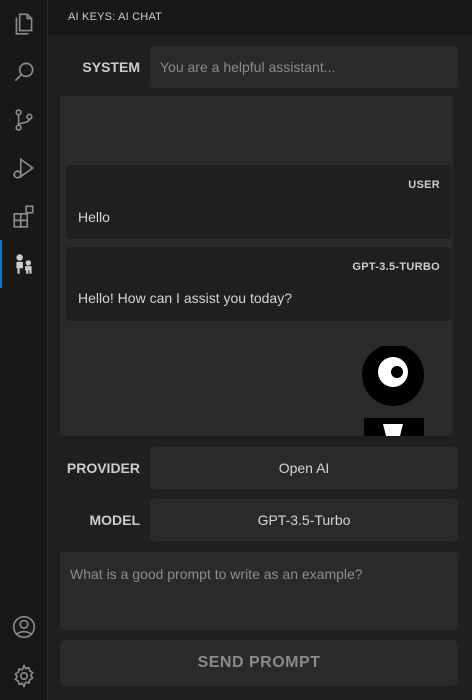  I want to click on explorer-icon, so click(24, 24).